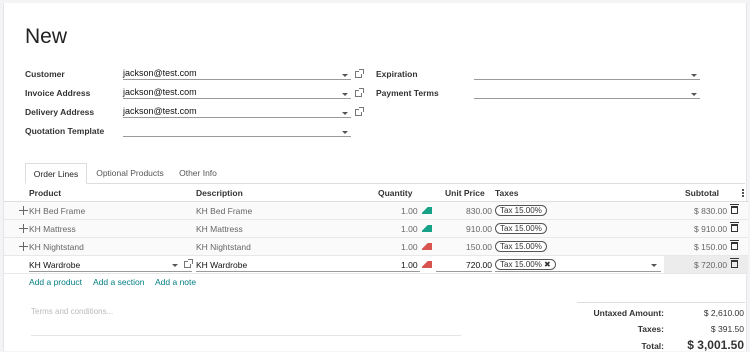 The width and height of the screenshot is (750, 352). I want to click on description-input-underline, so click(308, 271).